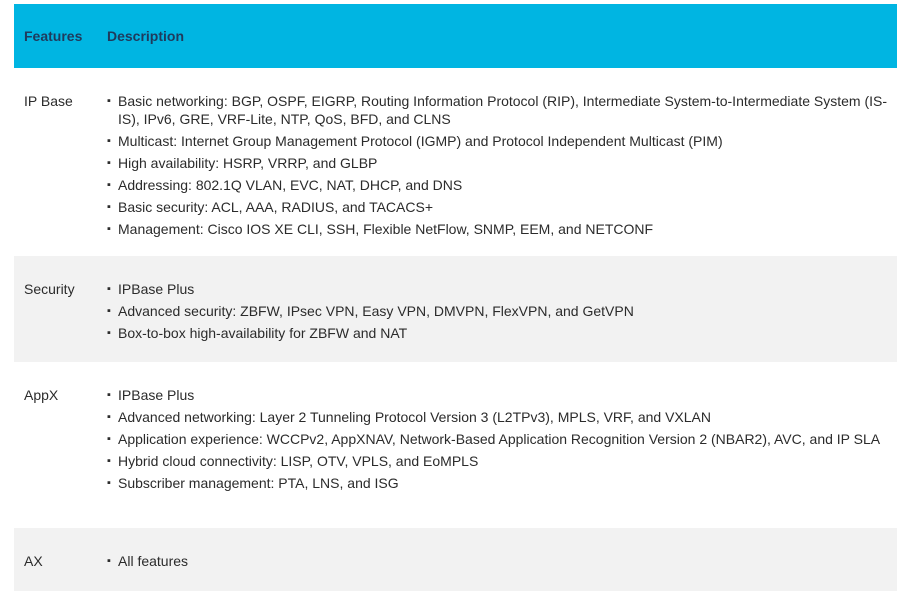 Image resolution: width=897 pixels, height=591 pixels. I want to click on feature-name: AppX, so click(41, 395).